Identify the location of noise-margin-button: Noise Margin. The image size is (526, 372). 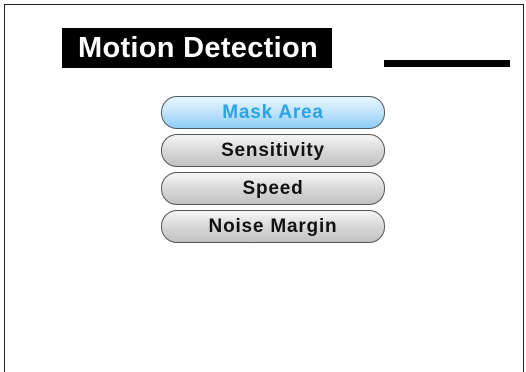
(273, 226).